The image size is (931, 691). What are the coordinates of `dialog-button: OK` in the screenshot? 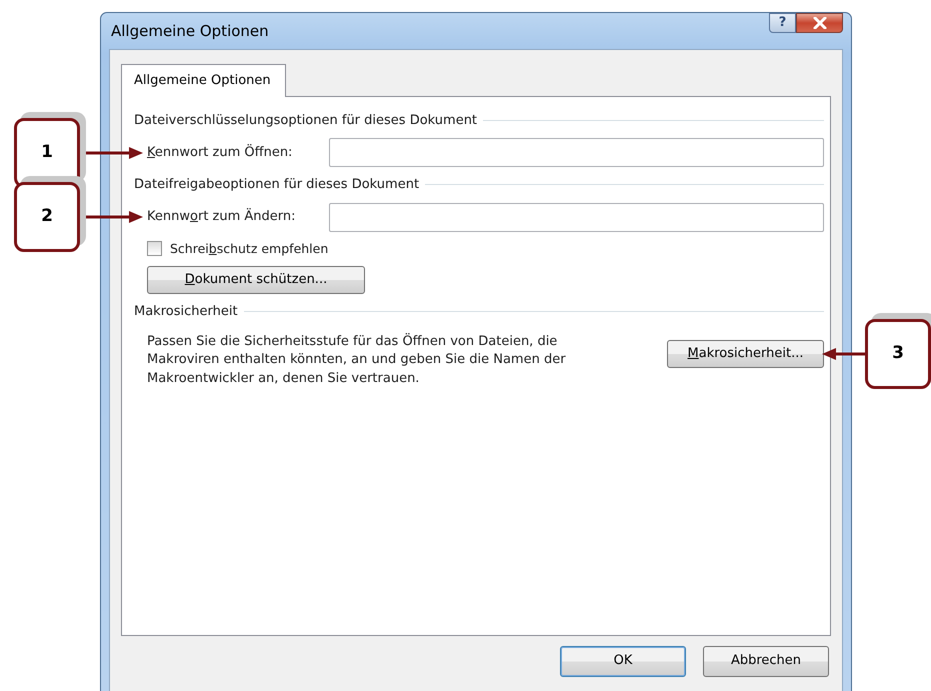 It's located at (623, 661).